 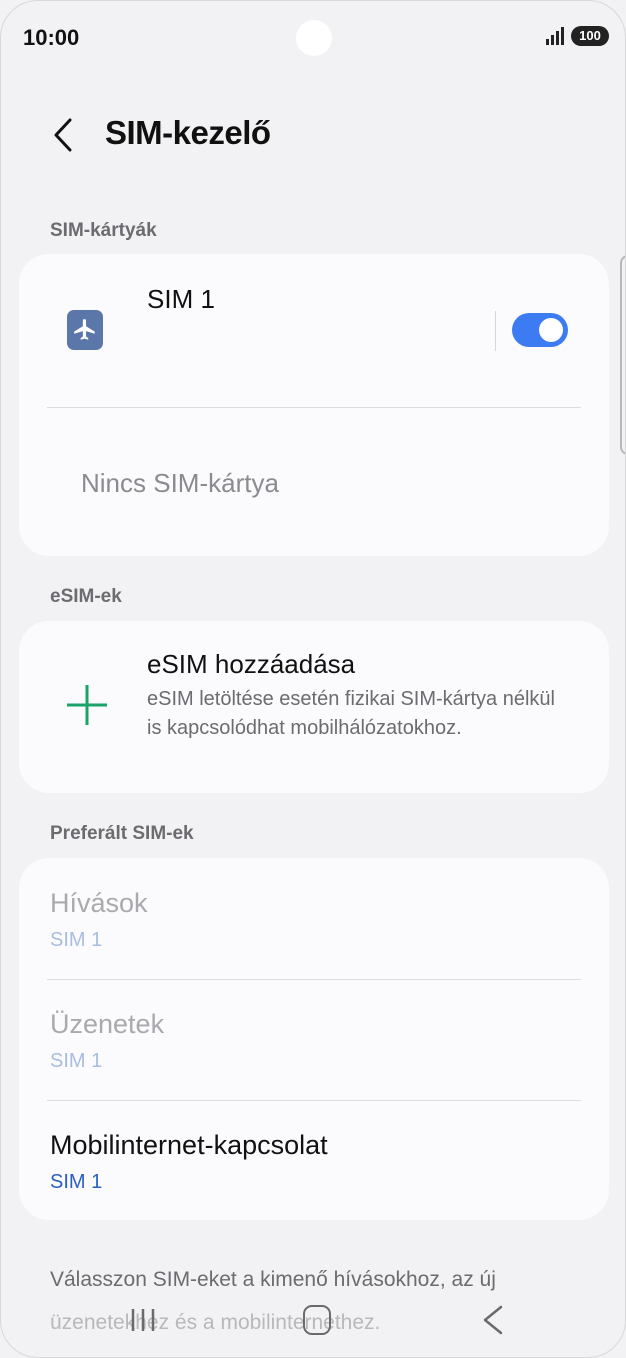 What do you see at coordinates (540, 330) in the screenshot?
I see `sim1-toggle` at bounding box center [540, 330].